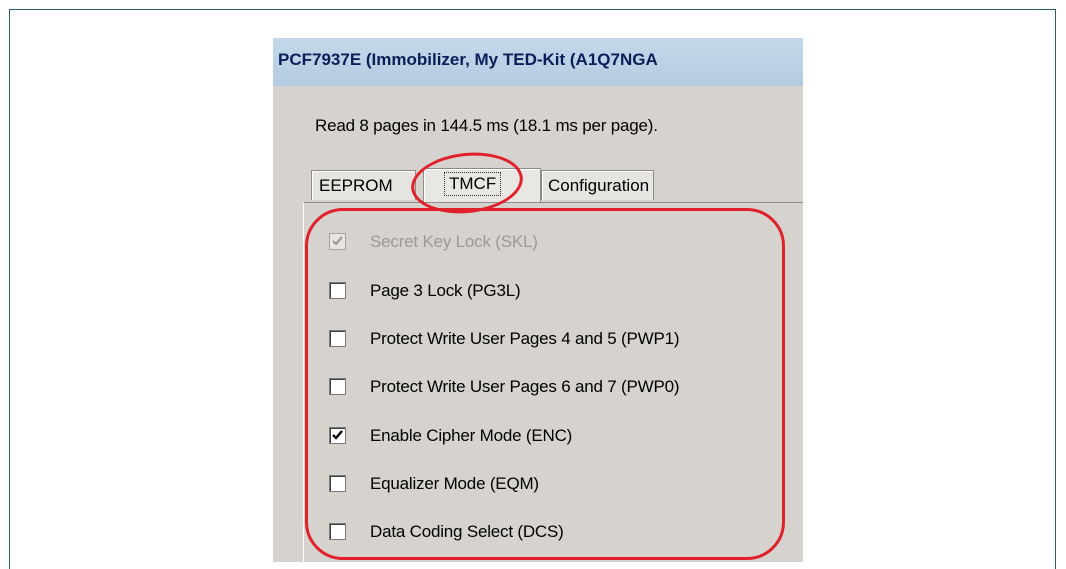 The image size is (1066, 569). What do you see at coordinates (564, 292) in the screenshot?
I see `option-pg3l: Page 3 Lock (PG3L)` at bounding box center [564, 292].